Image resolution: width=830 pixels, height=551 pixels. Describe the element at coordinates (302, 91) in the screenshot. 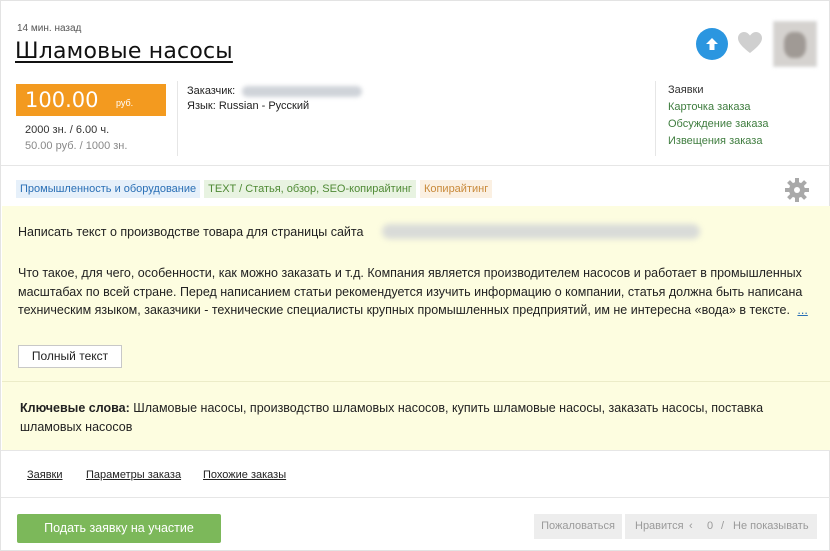

I see `customer-name-redacted` at that location.